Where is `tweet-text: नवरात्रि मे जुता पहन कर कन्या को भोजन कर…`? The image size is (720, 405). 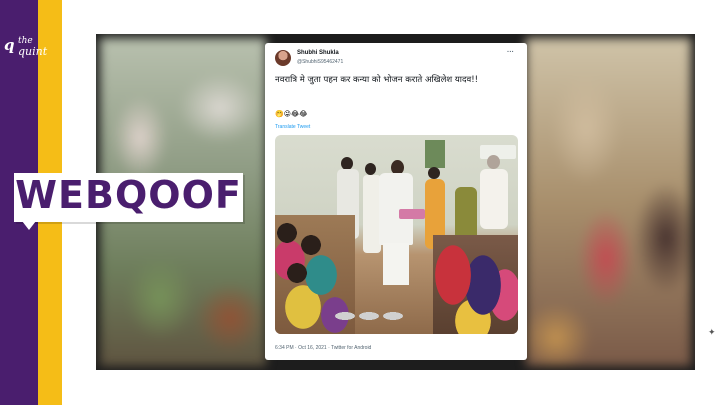 tweet-text: नवरात्रि मे जुता पहन कर कन्या को भोजन कर… is located at coordinates (377, 80).